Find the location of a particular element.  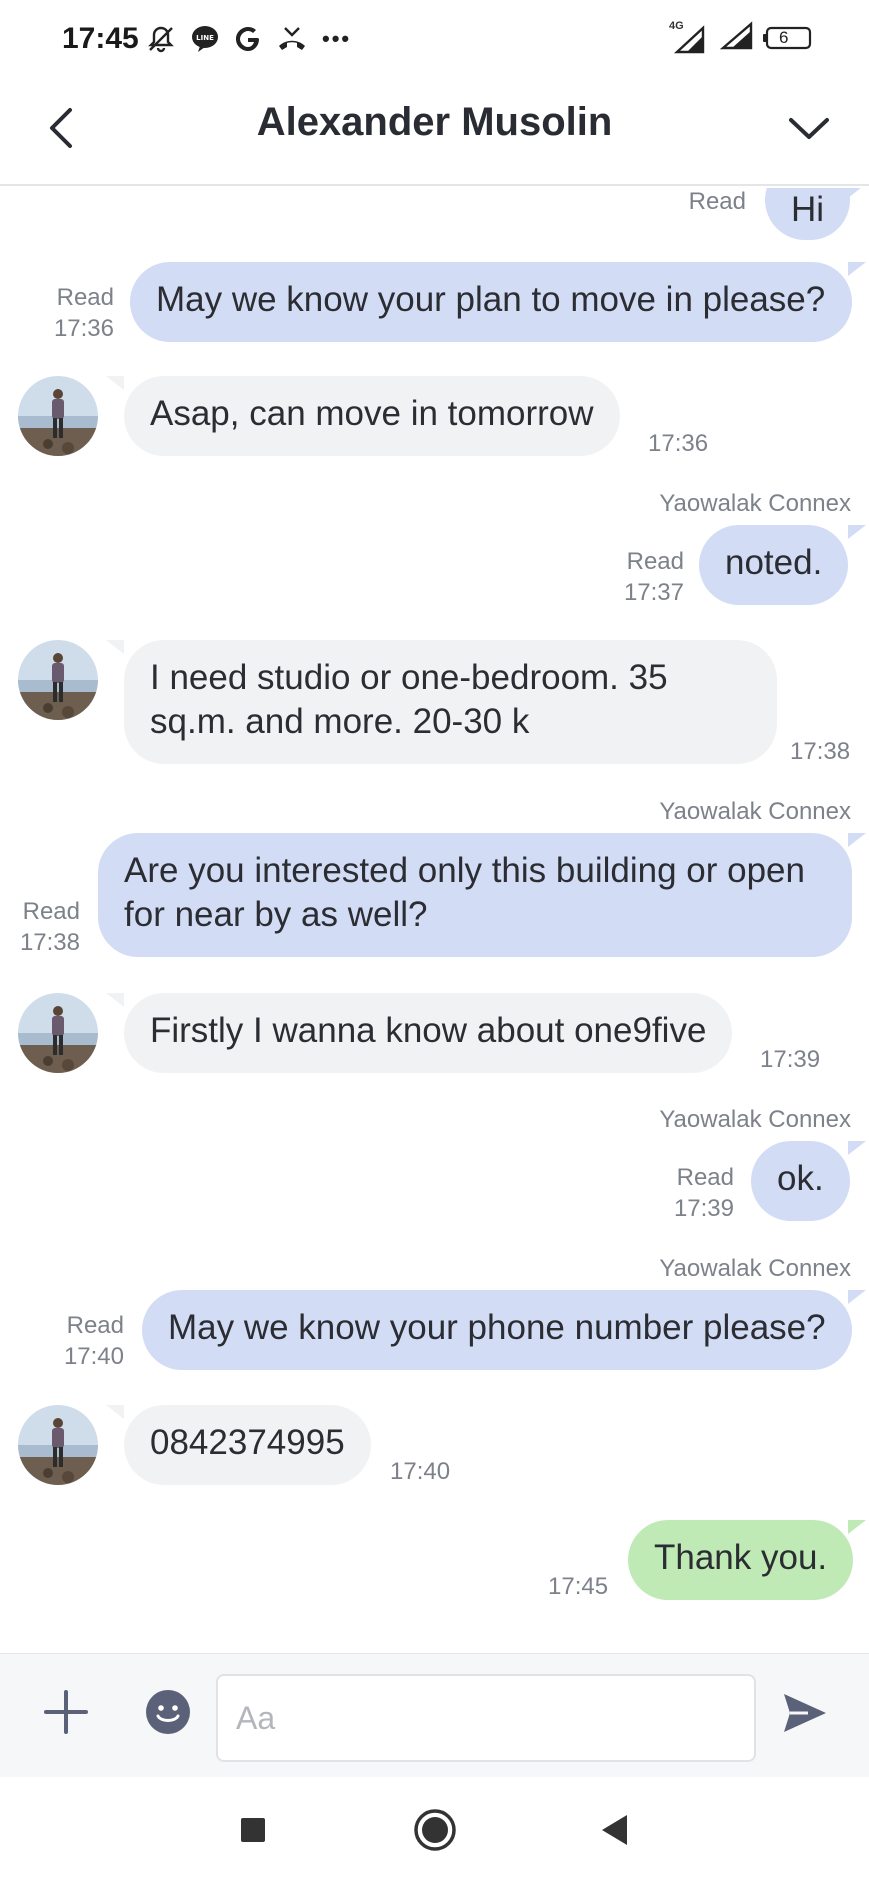

missed-call-icon is located at coordinates (292, 39).